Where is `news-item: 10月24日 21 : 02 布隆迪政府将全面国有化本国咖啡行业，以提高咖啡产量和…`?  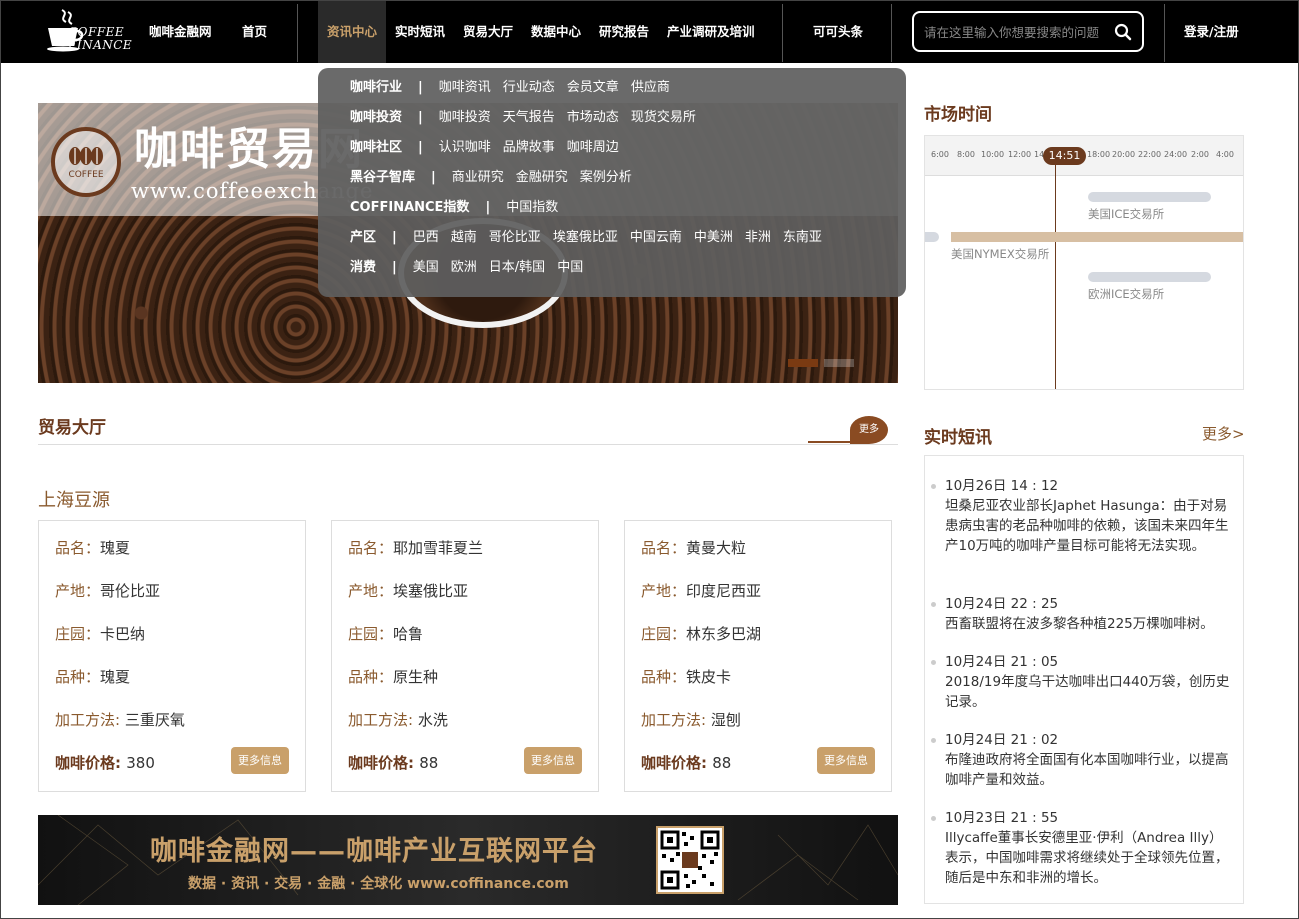 news-item: 10月24日 21 : 02 布隆迪政府将全面国有化本国咖啡行业，以提高咖啡产量和… is located at coordinates (1080, 760).